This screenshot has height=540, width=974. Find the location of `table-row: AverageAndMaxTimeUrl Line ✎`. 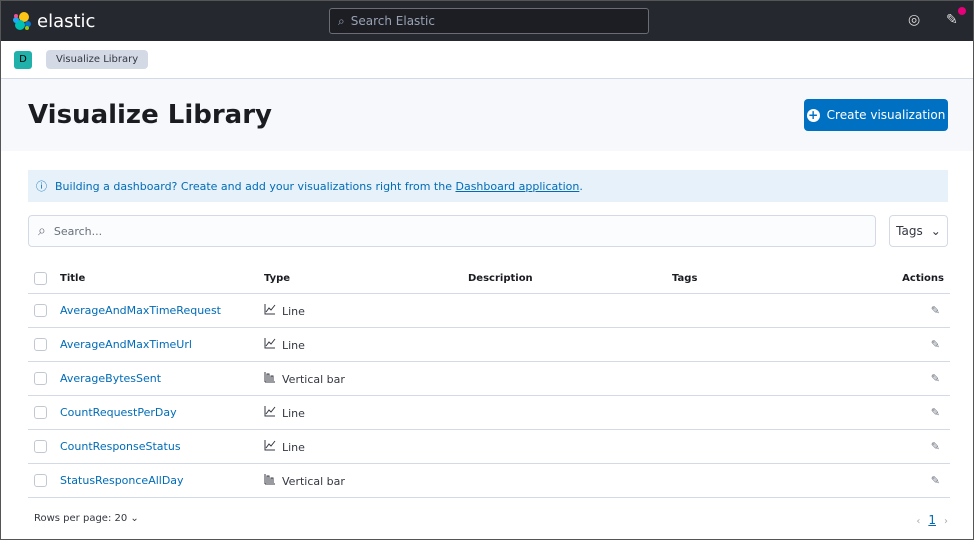

table-row: AverageAndMaxTimeUrl Line ✎ is located at coordinates (489, 344).